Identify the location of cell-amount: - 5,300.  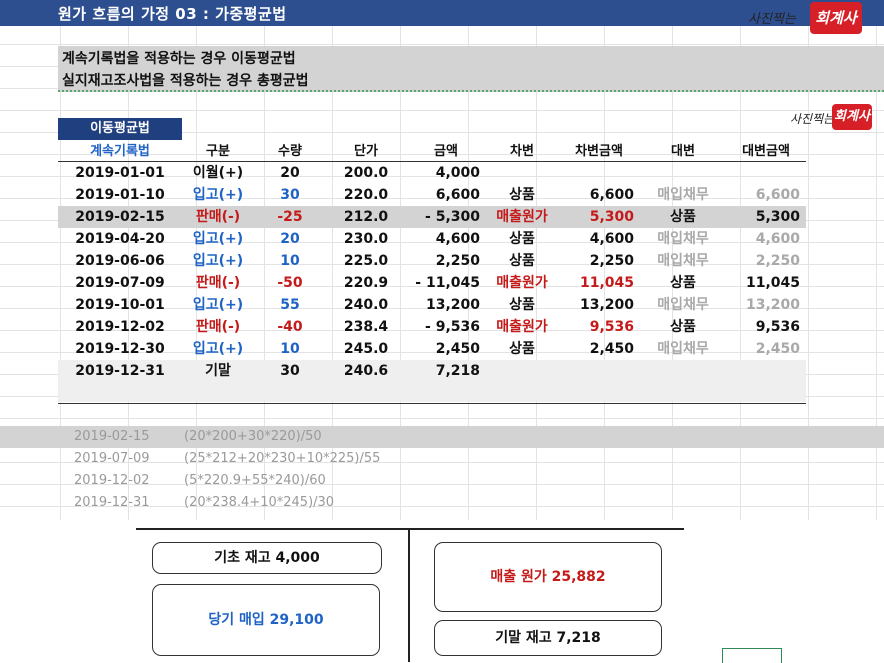
(446, 217).